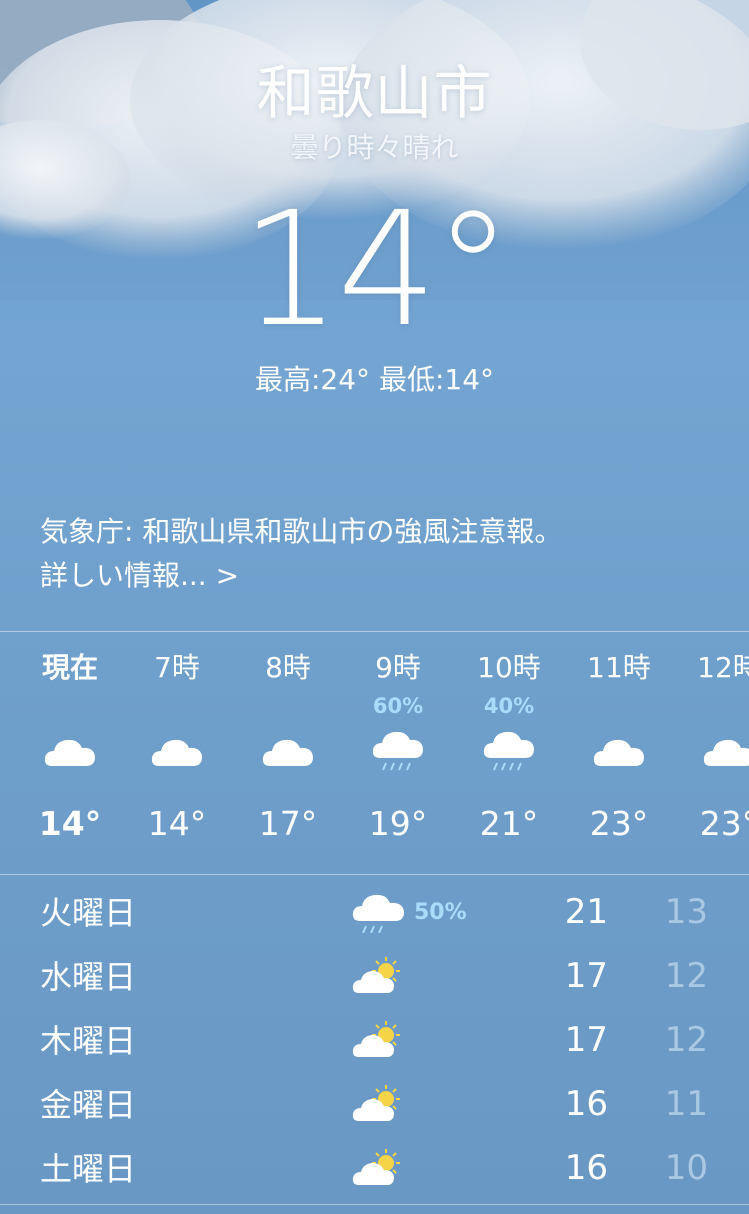 This screenshot has width=749, height=1214. What do you see at coordinates (398, 823) in the screenshot?
I see `hour-temperature: 19°` at bounding box center [398, 823].